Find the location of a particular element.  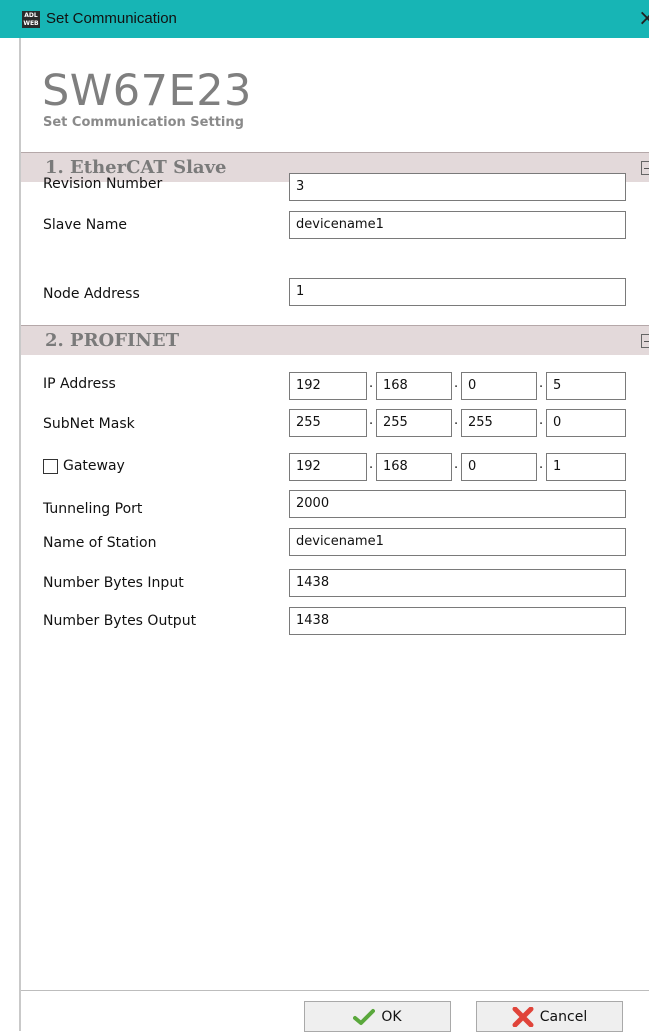

number-bytes-input-field: 1438 is located at coordinates (457, 583).